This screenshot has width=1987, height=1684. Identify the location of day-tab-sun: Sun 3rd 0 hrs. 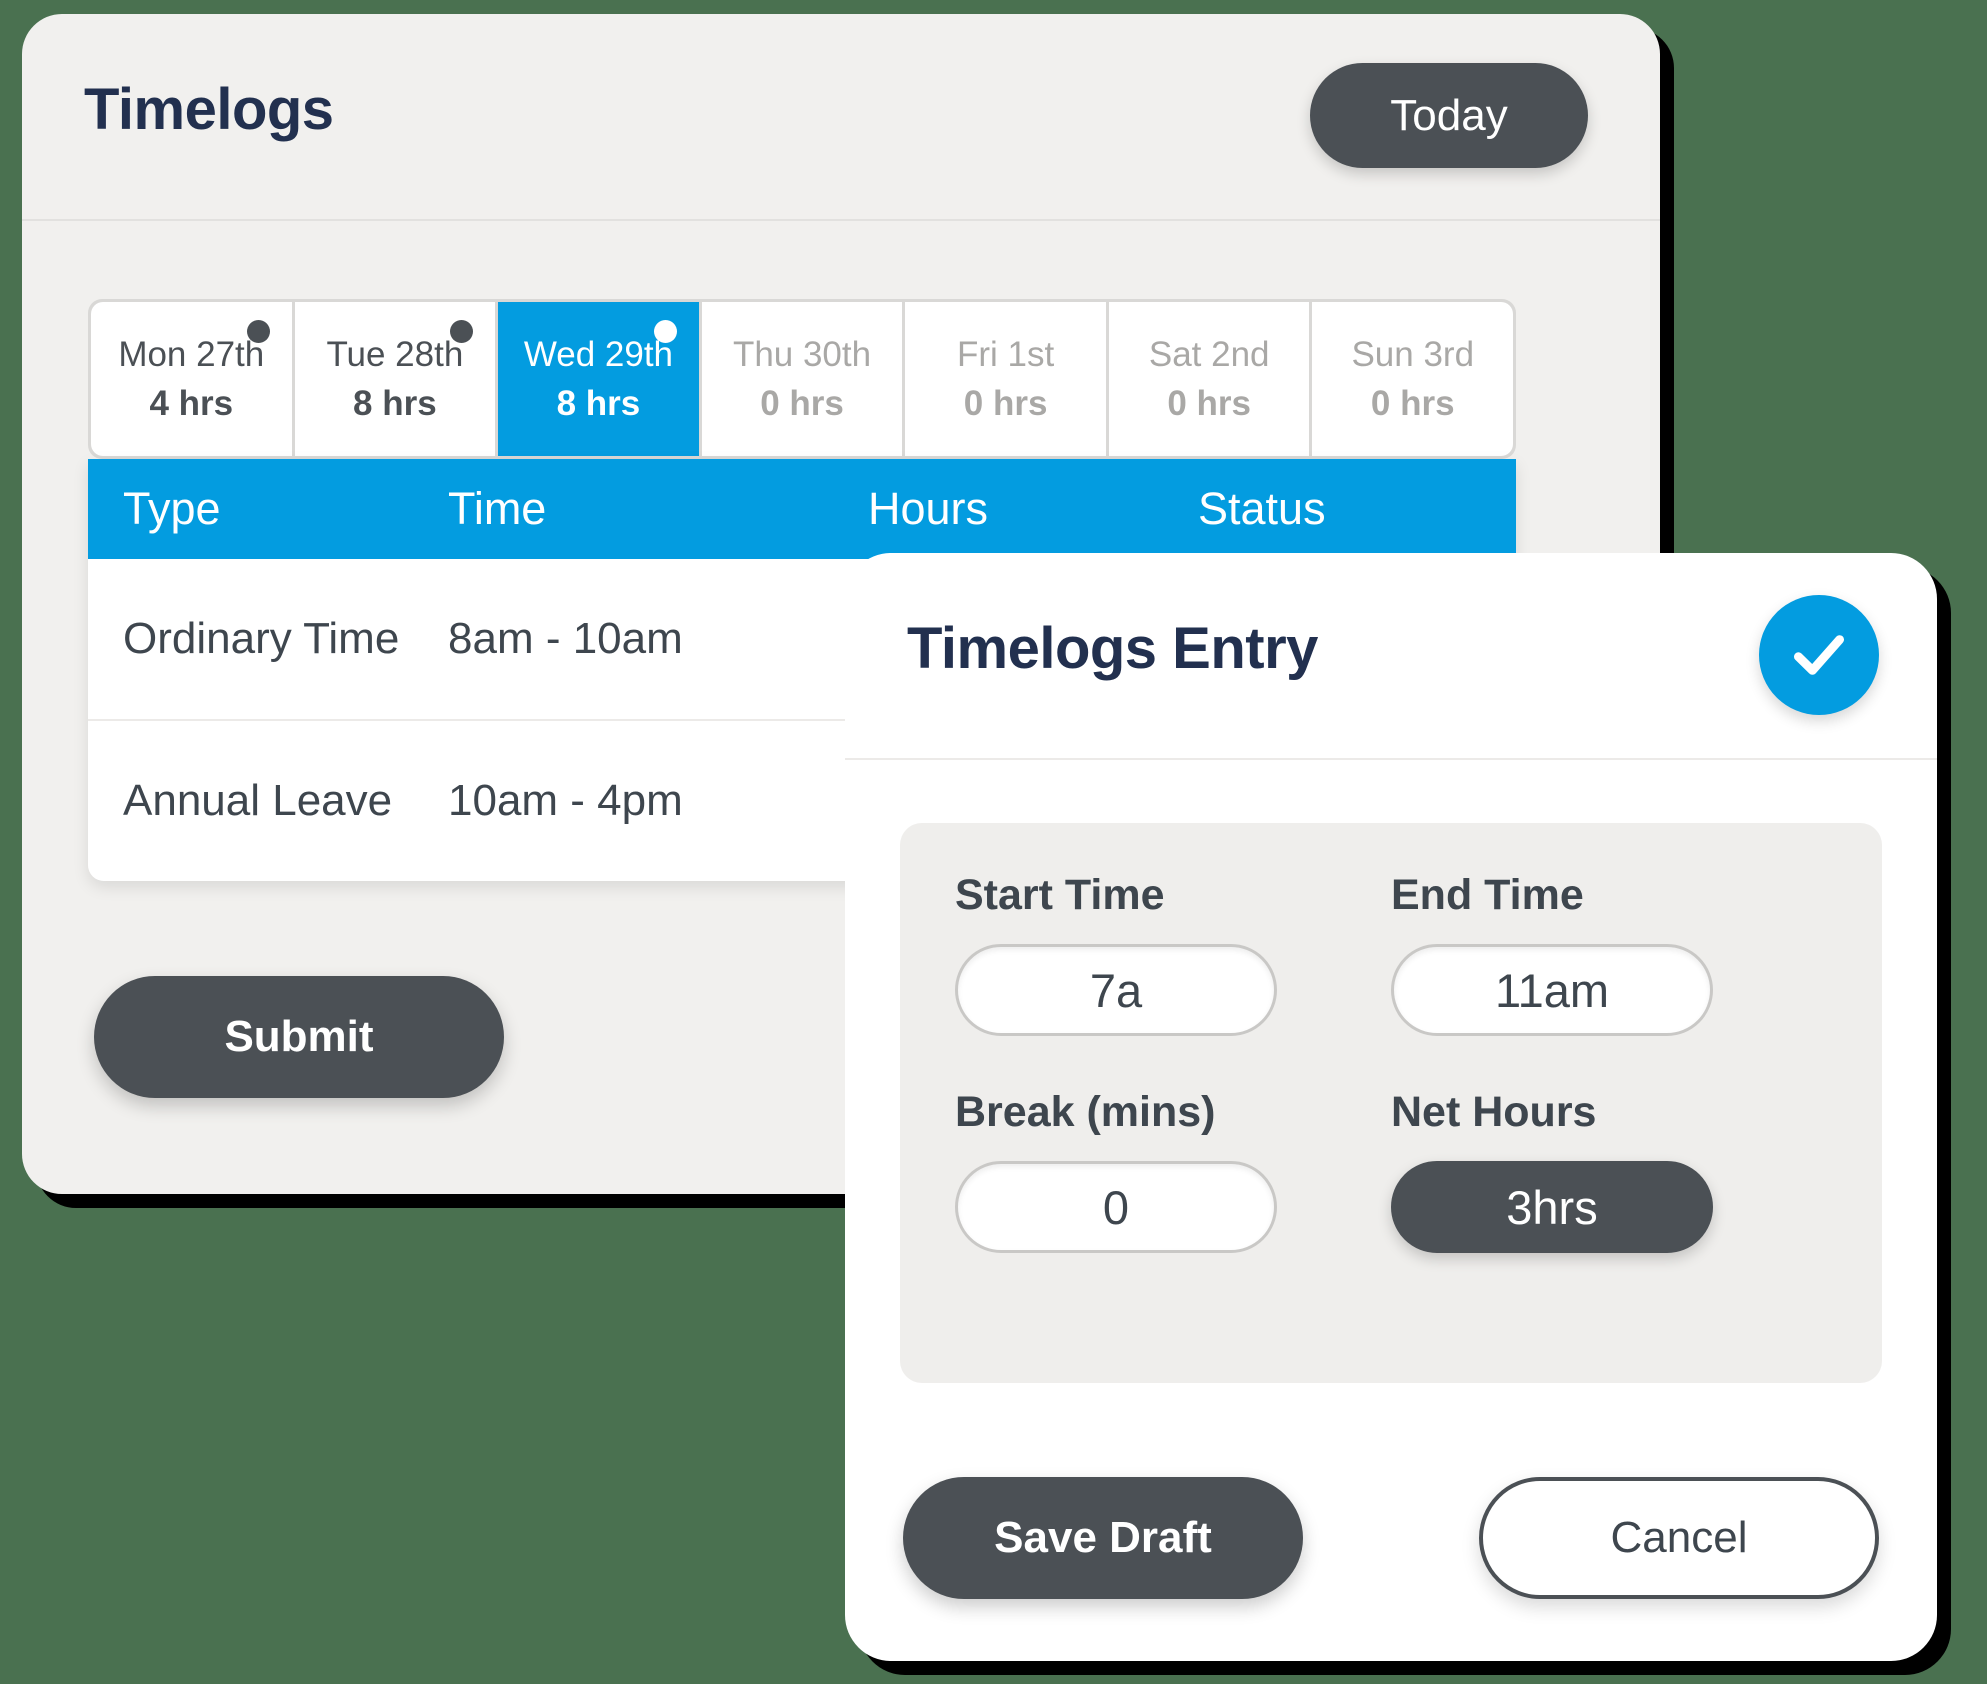
(1413, 379).